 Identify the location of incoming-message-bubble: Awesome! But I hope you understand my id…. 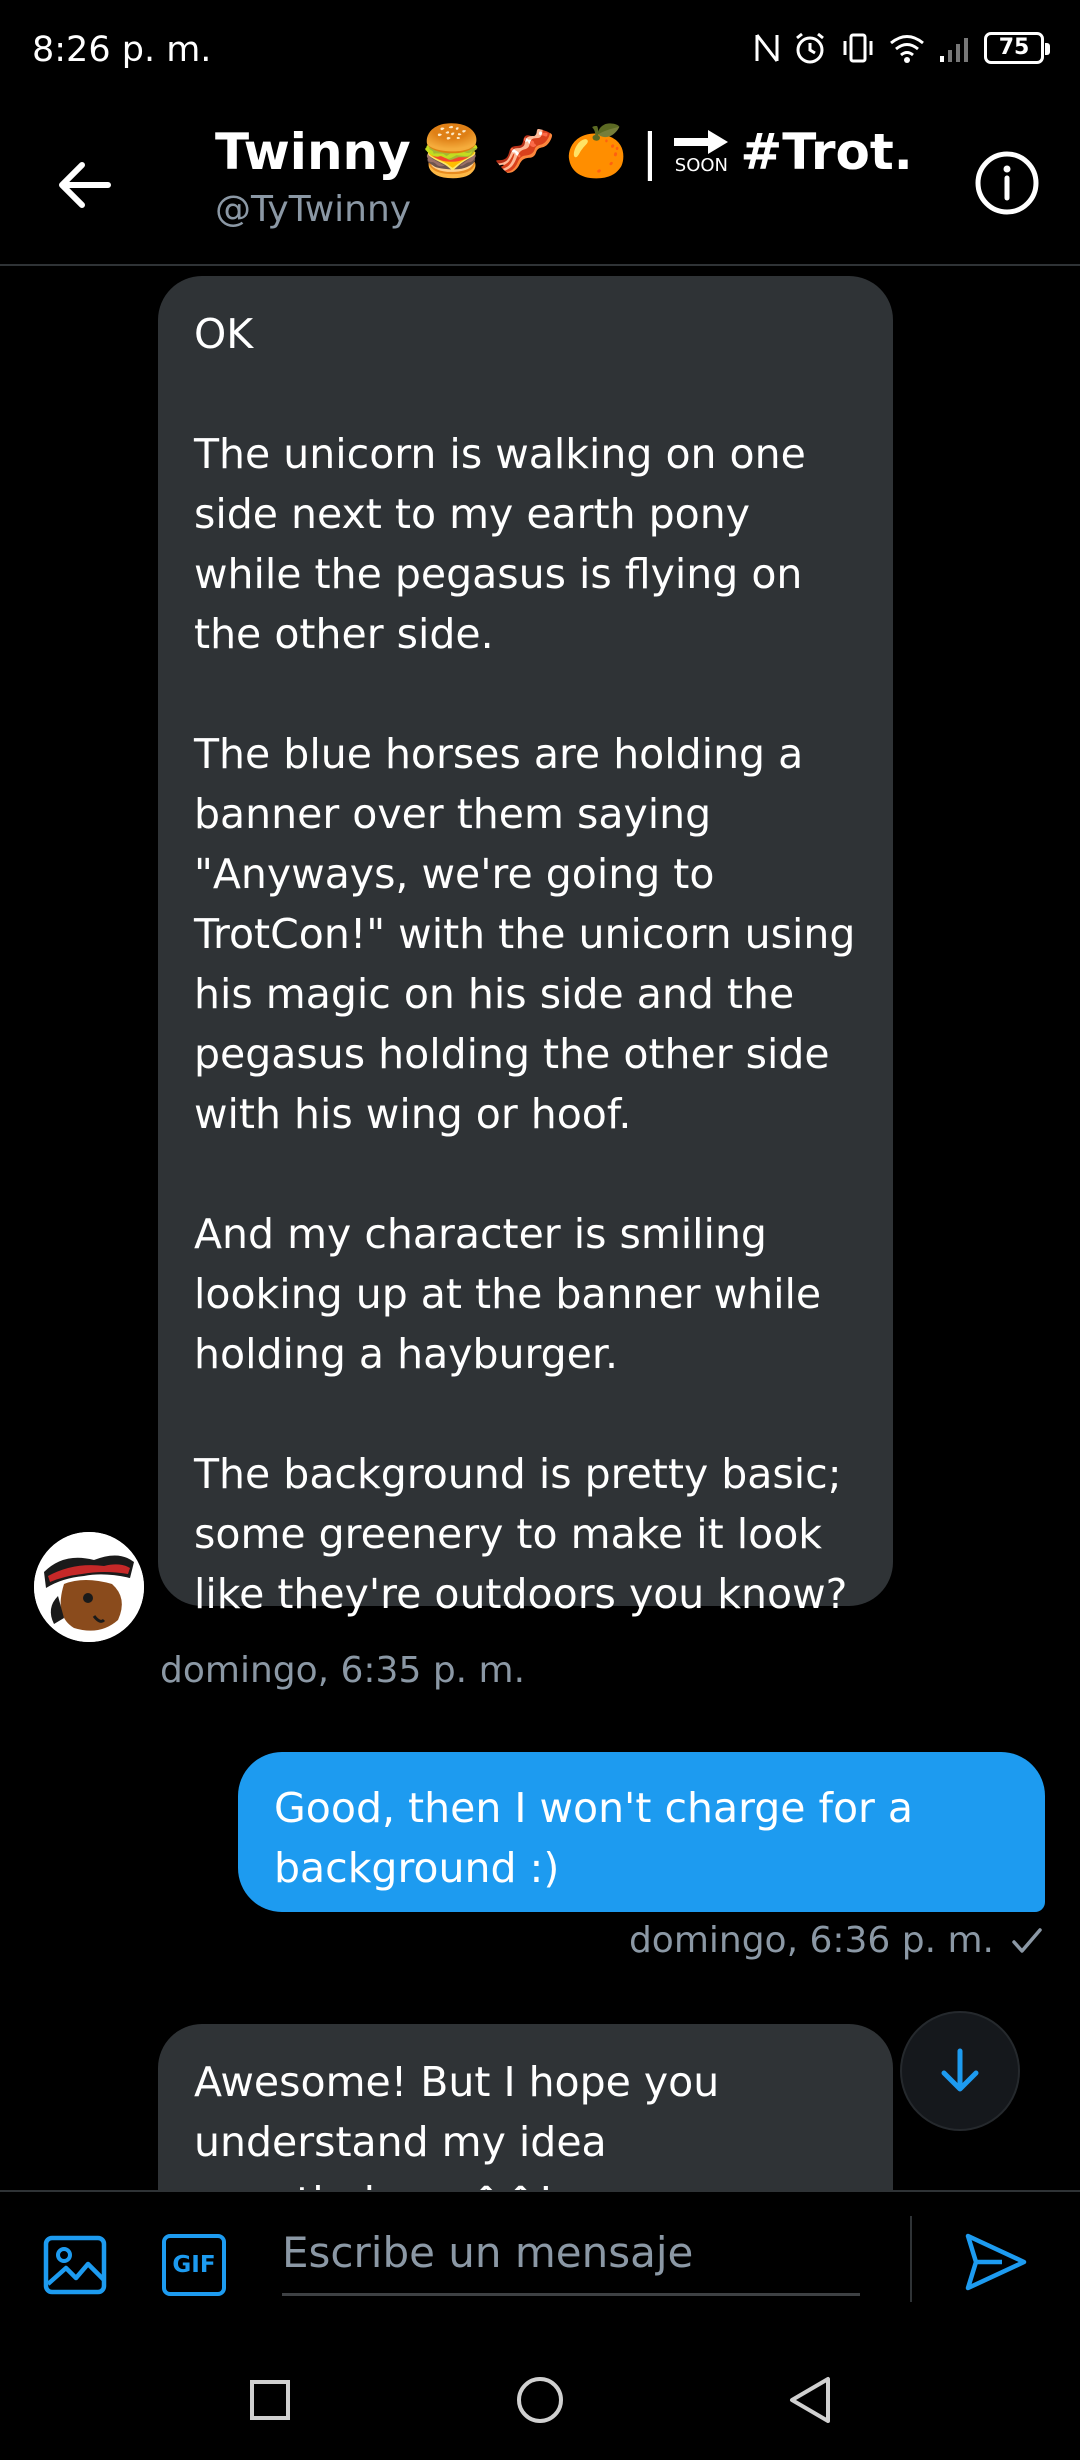
(525, 2107).